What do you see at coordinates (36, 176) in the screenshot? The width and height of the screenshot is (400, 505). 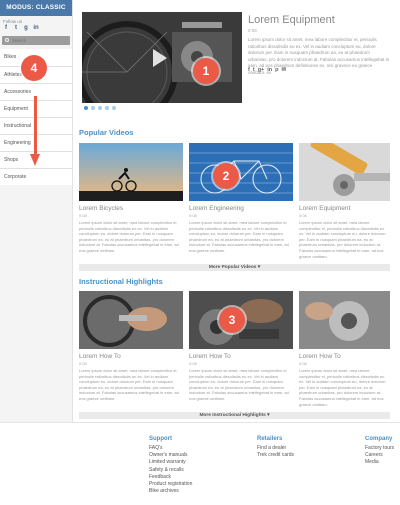 I see `sidebar-item-corporate: Corporate` at bounding box center [36, 176].